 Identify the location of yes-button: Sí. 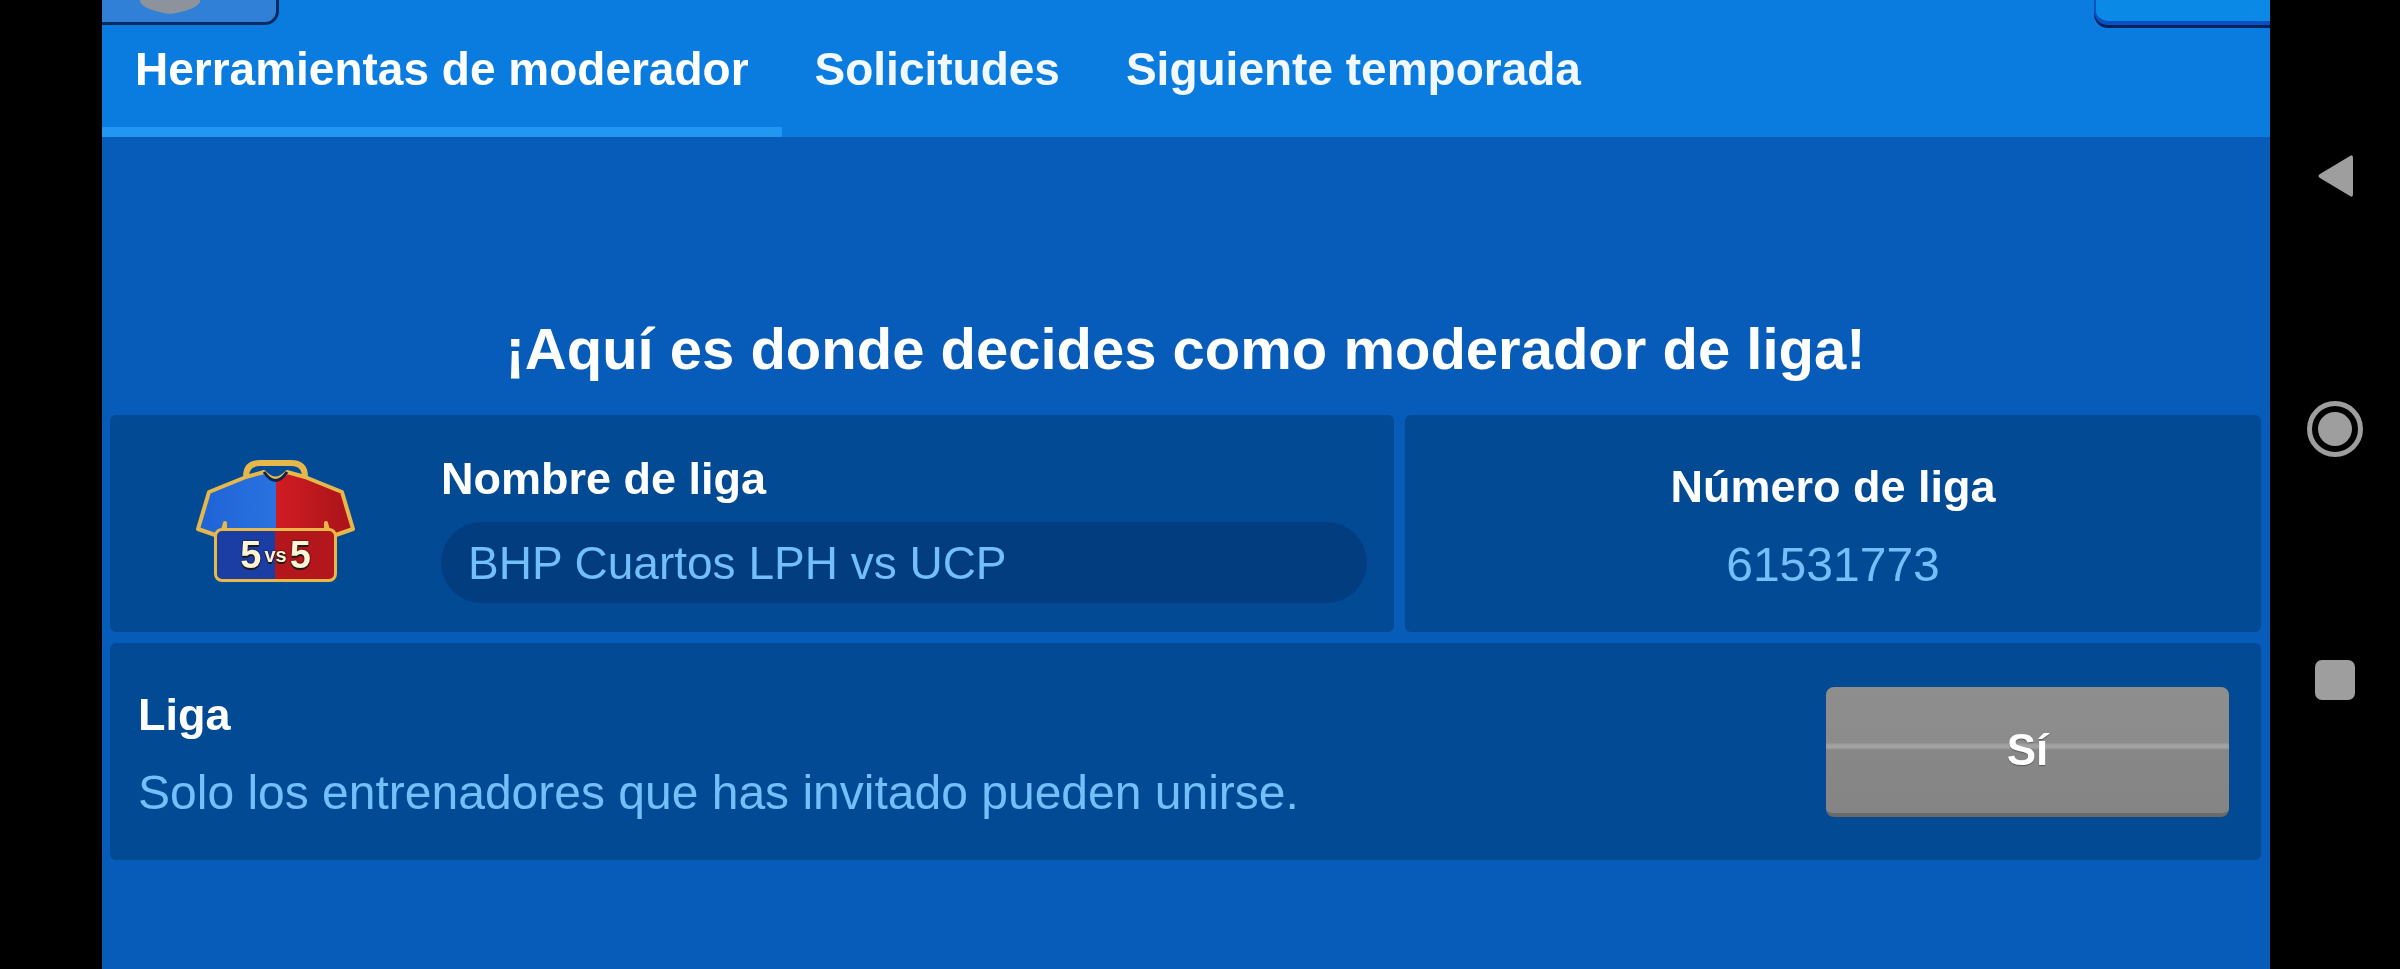
(2027, 752).